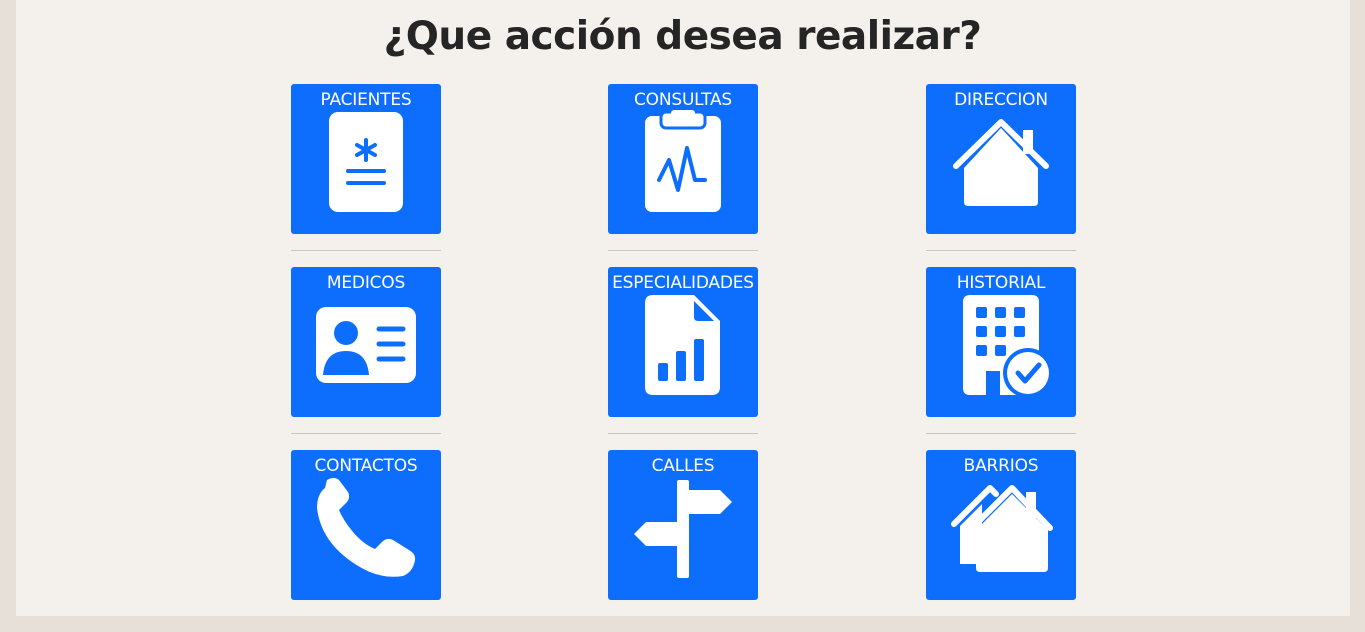 This screenshot has height=632, width=1365. Describe the element at coordinates (366, 527) in the screenshot. I see `phone-icon` at that location.